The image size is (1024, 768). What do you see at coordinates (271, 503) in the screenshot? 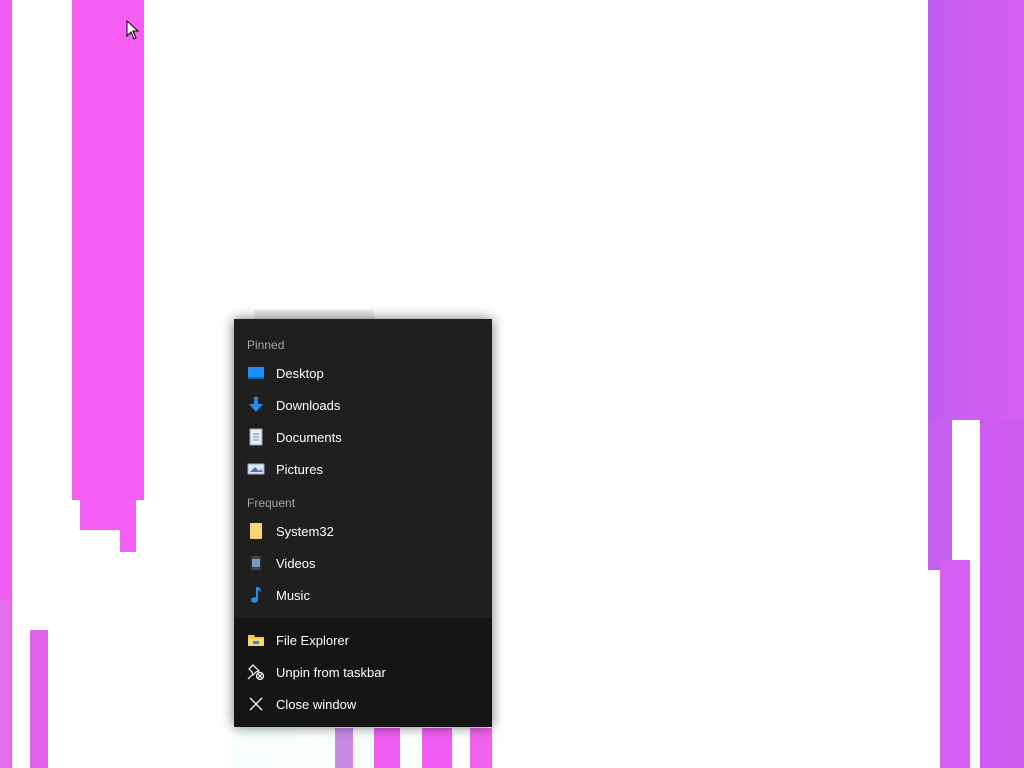
I see `frequent-section-label: Frequent` at bounding box center [271, 503].